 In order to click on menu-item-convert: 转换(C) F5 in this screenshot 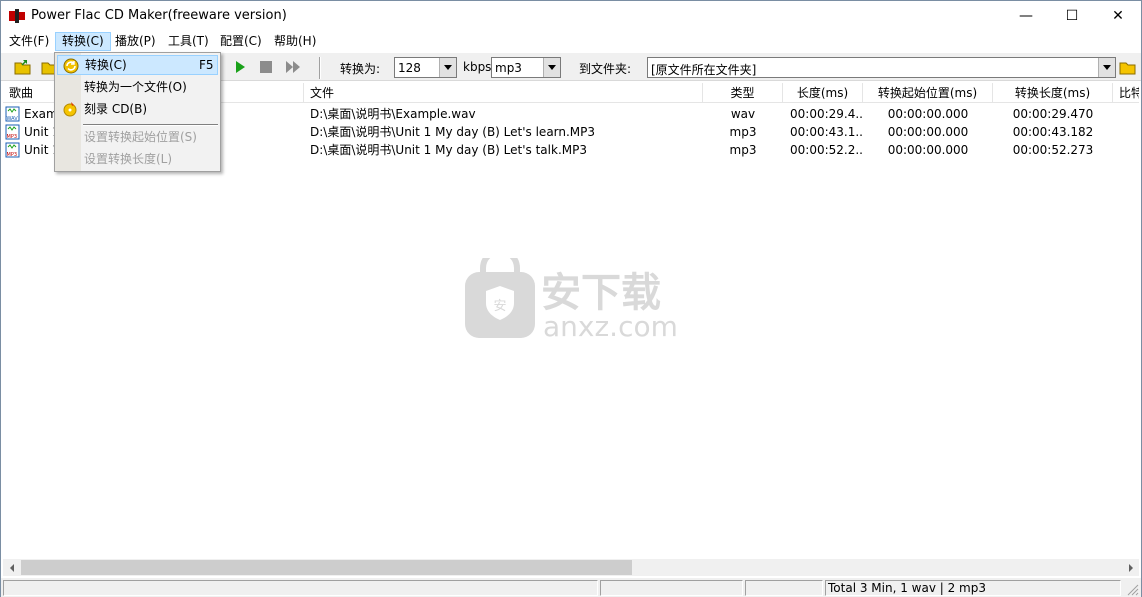, I will do `click(137, 65)`.